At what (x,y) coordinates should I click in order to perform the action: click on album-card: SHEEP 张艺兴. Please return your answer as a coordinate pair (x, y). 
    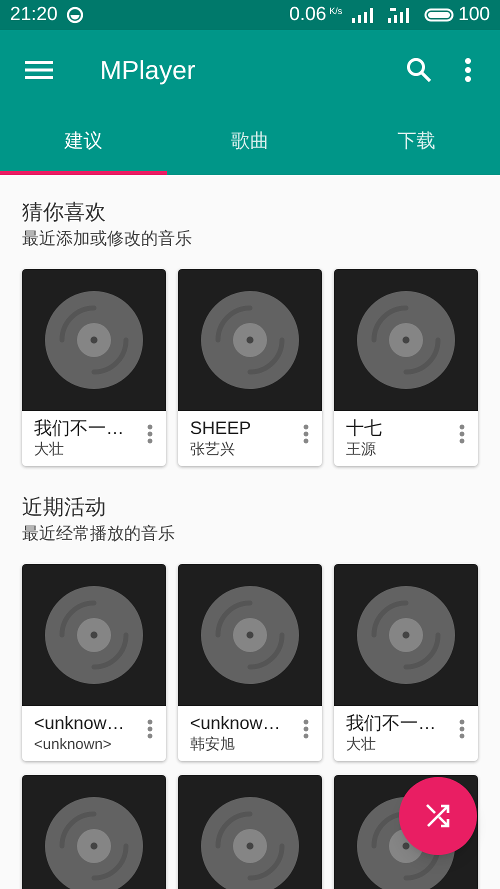
    Looking at the image, I should click on (250, 367).